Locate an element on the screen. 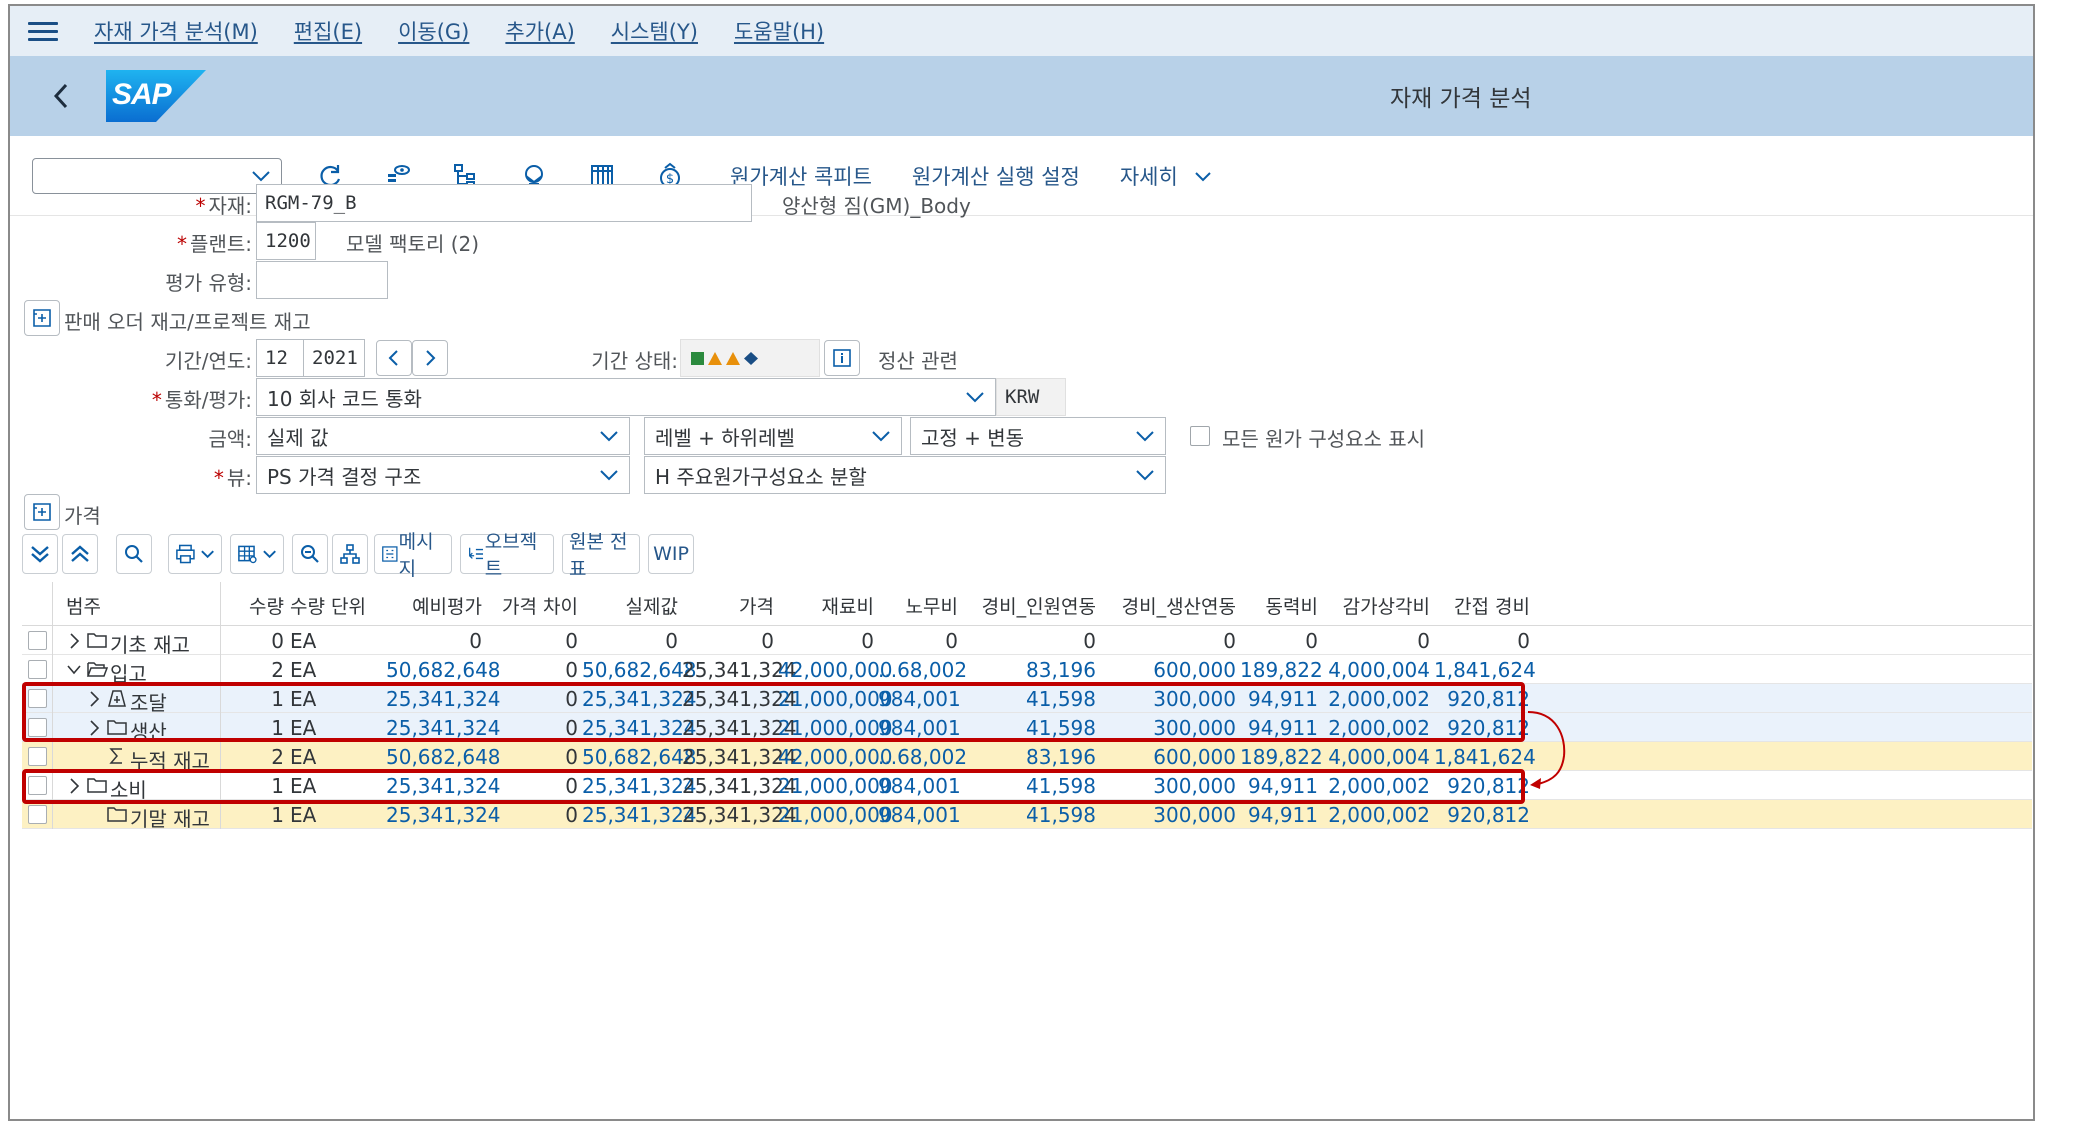 This screenshot has height=1123, width=2098. fixed-variable-select: 고정 + 변동 is located at coordinates (1038, 436).